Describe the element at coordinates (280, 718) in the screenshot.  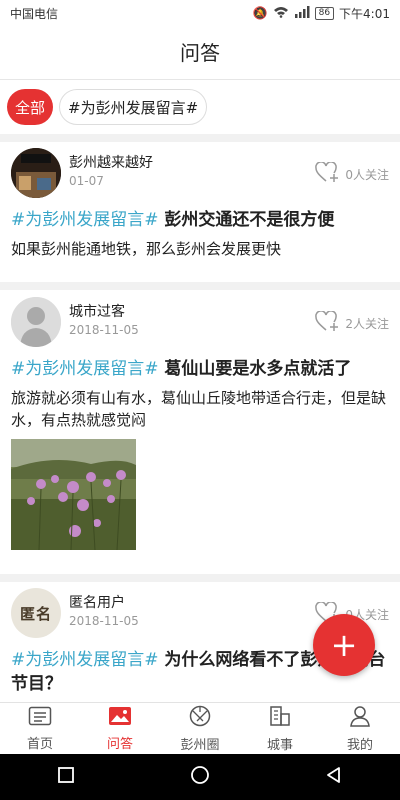
I see `city-icon` at that location.